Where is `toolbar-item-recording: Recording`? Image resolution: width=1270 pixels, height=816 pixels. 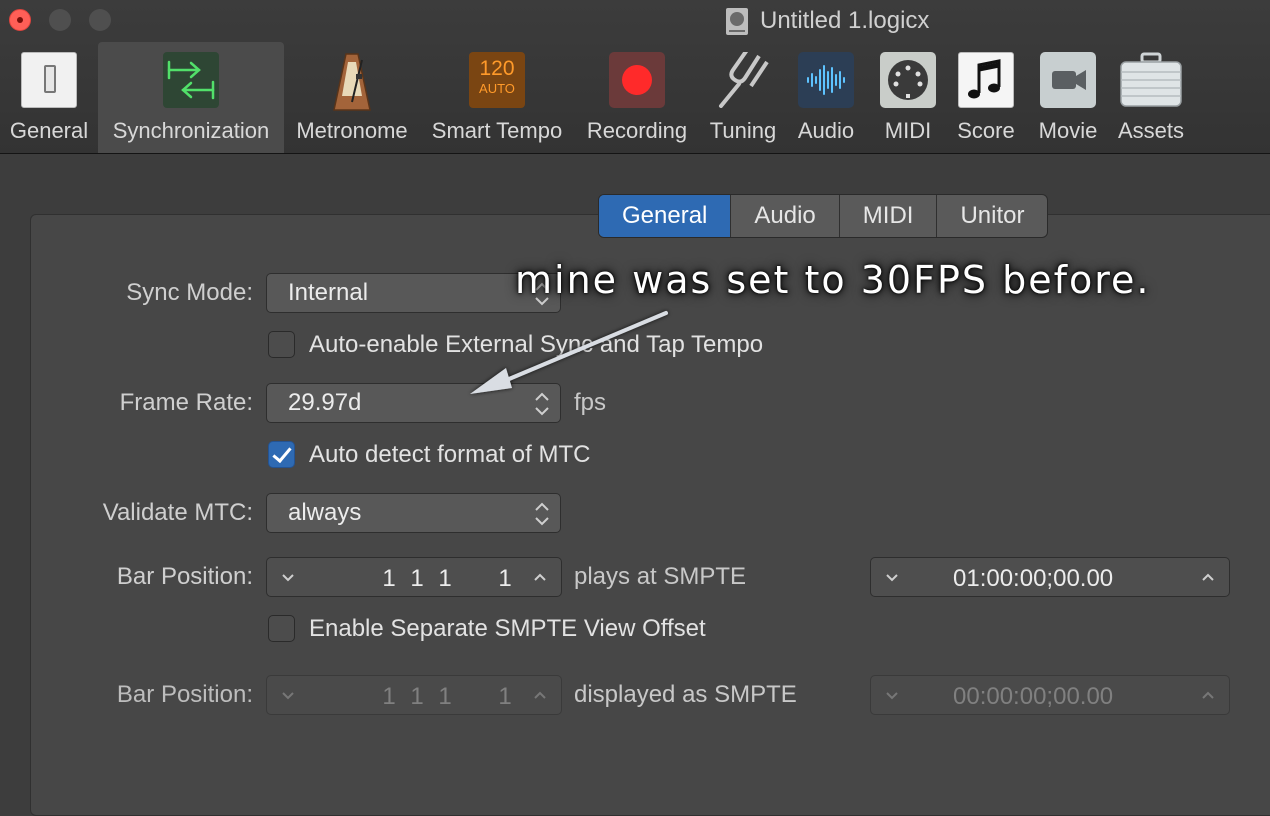
toolbar-item-recording: Recording is located at coordinates (637, 97).